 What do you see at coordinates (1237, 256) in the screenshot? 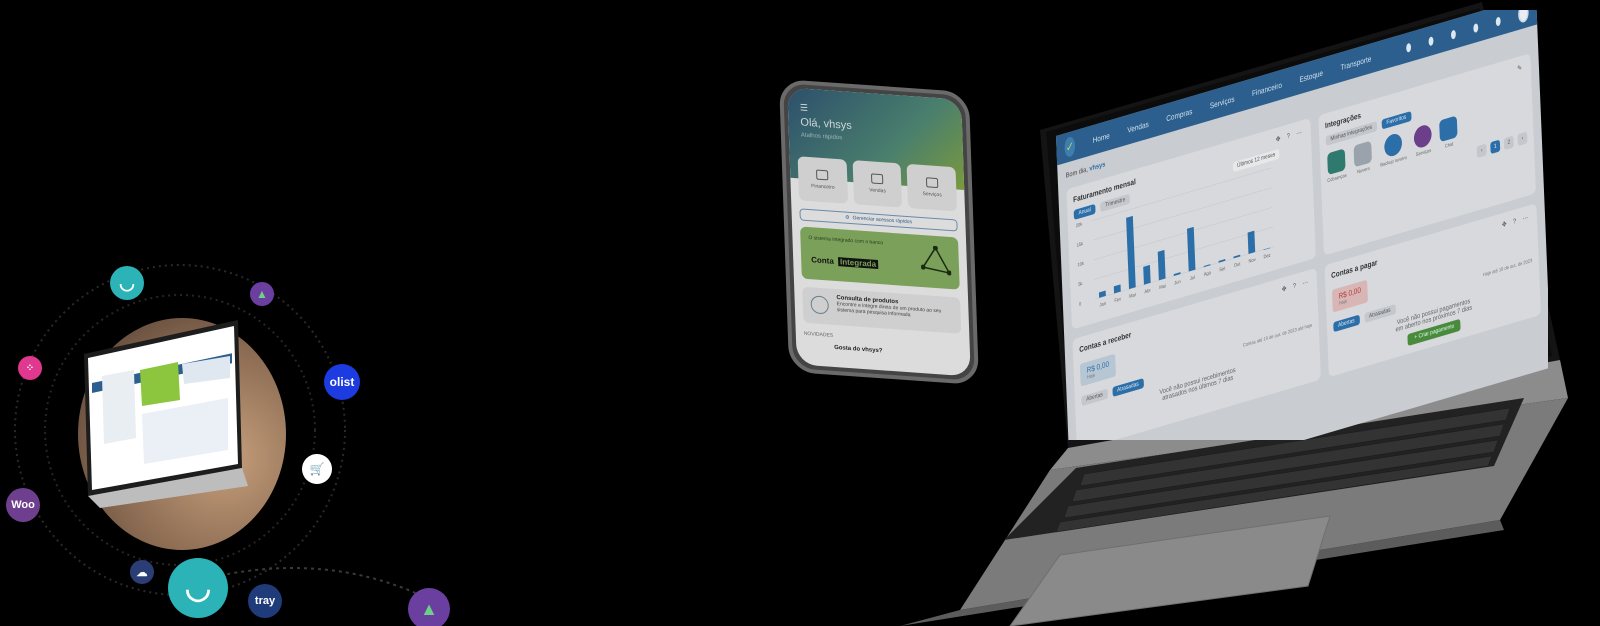
I see `bar-out` at bounding box center [1237, 256].